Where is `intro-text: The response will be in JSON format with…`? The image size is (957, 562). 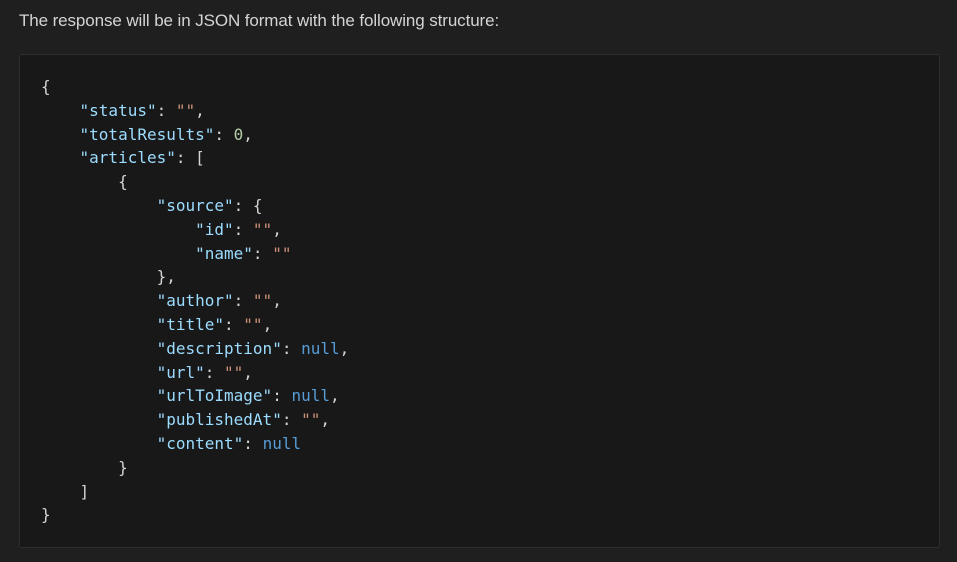 intro-text: The response will be in JSON format with… is located at coordinates (259, 20).